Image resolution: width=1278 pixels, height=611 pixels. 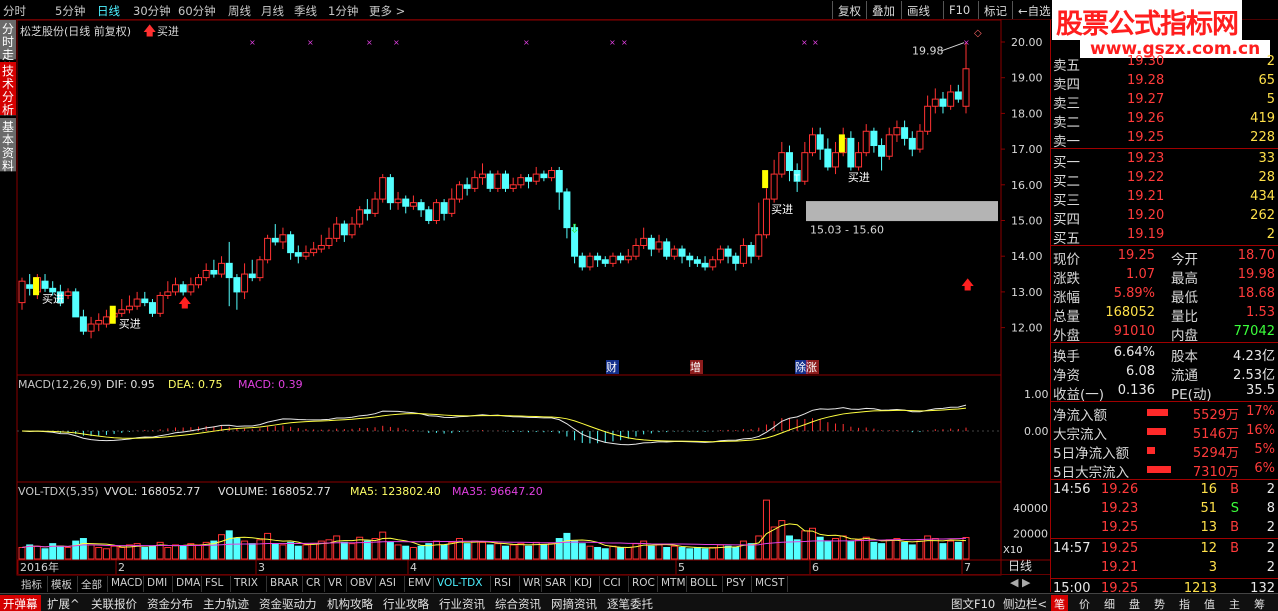 What do you see at coordinates (288, 603) in the screenshot?
I see `status-item-5: 资金驱动力` at bounding box center [288, 603].